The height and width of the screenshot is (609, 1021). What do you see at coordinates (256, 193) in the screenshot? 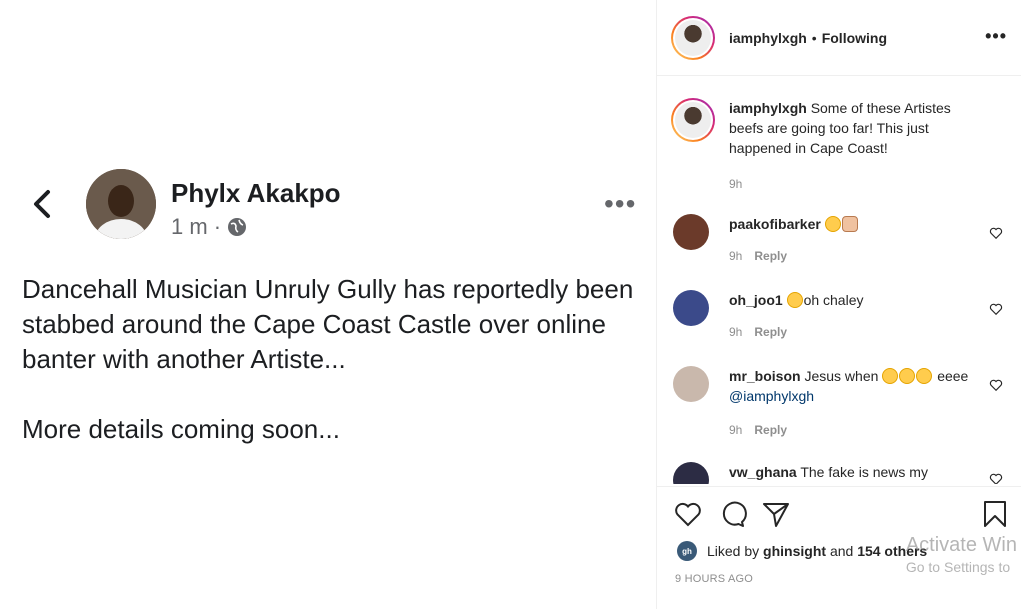
I see `author-name: Phylx Akakpo` at bounding box center [256, 193].